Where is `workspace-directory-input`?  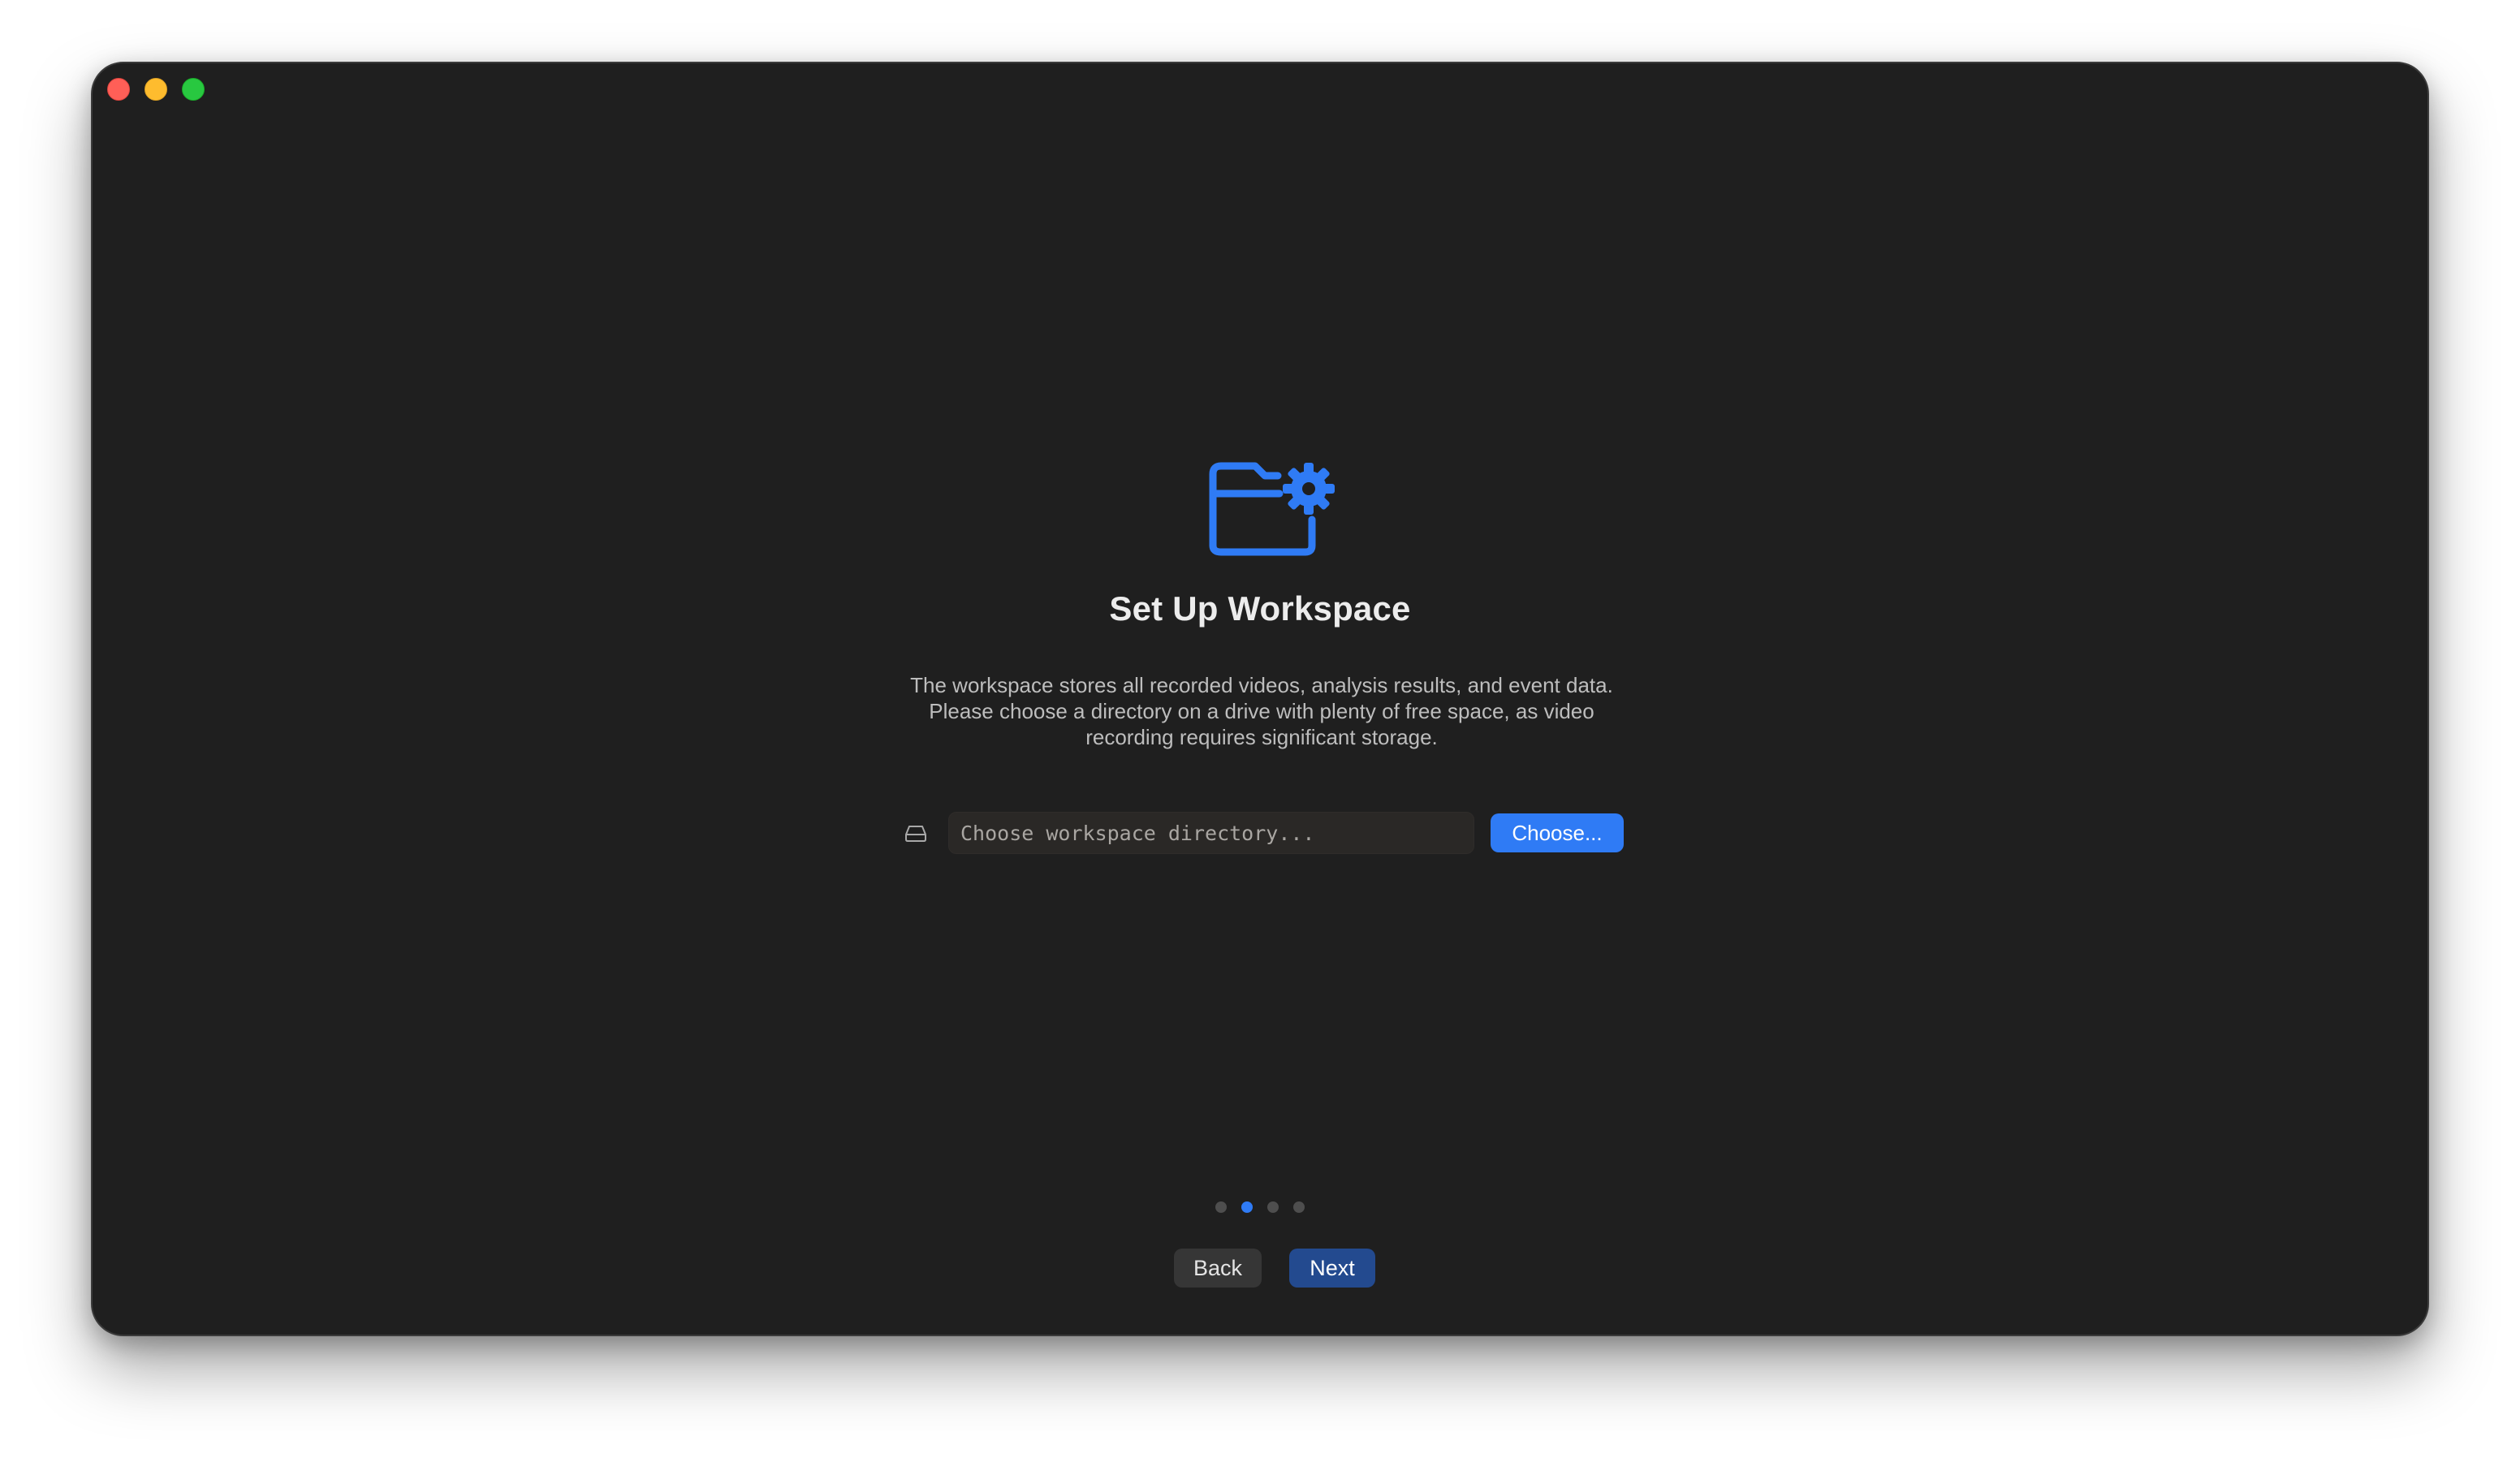 workspace-directory-input is located at coordinates (1211, 833).